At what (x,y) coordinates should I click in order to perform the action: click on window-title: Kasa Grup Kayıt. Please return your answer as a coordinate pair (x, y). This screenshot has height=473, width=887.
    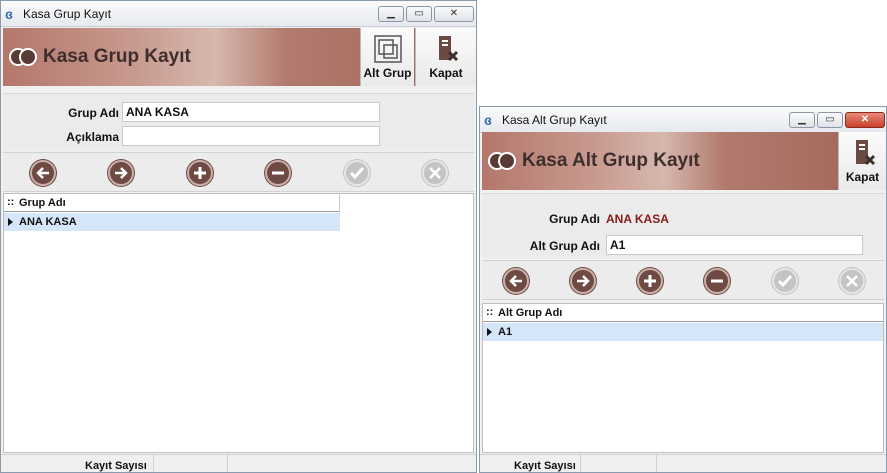
    Looking at the image, I should click on (67, 14).